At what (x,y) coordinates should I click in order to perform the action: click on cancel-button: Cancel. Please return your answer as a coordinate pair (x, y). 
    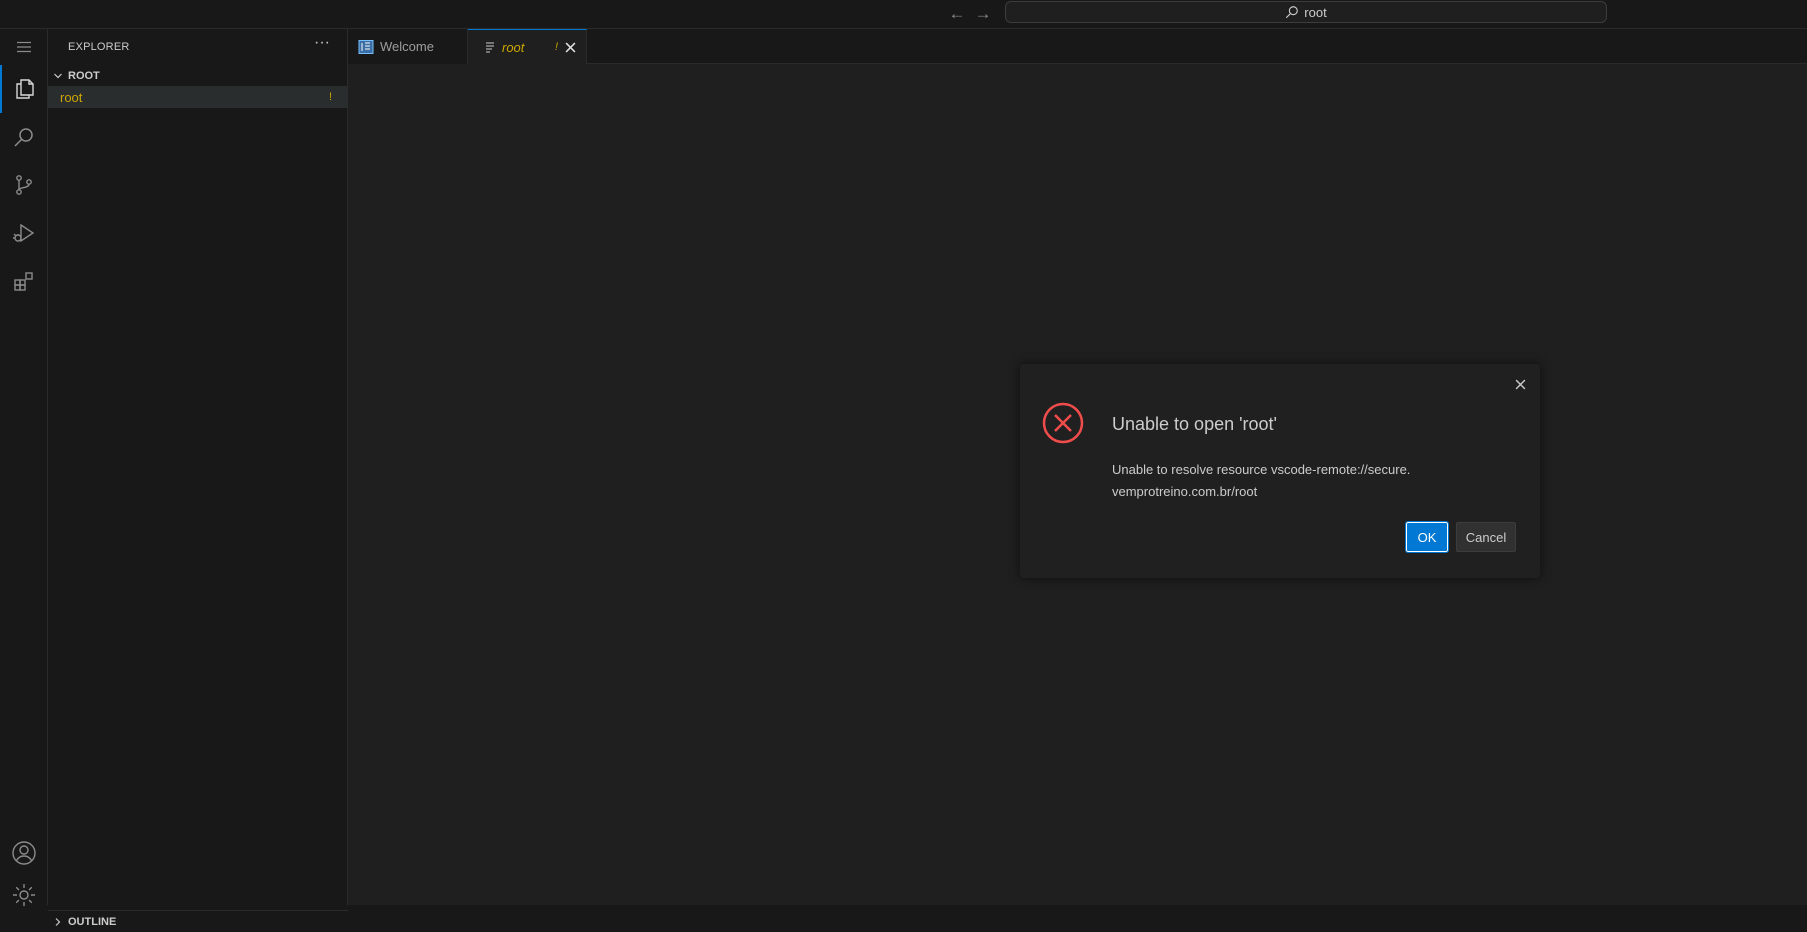
    Looking at the image, I should click on (1486, 537).